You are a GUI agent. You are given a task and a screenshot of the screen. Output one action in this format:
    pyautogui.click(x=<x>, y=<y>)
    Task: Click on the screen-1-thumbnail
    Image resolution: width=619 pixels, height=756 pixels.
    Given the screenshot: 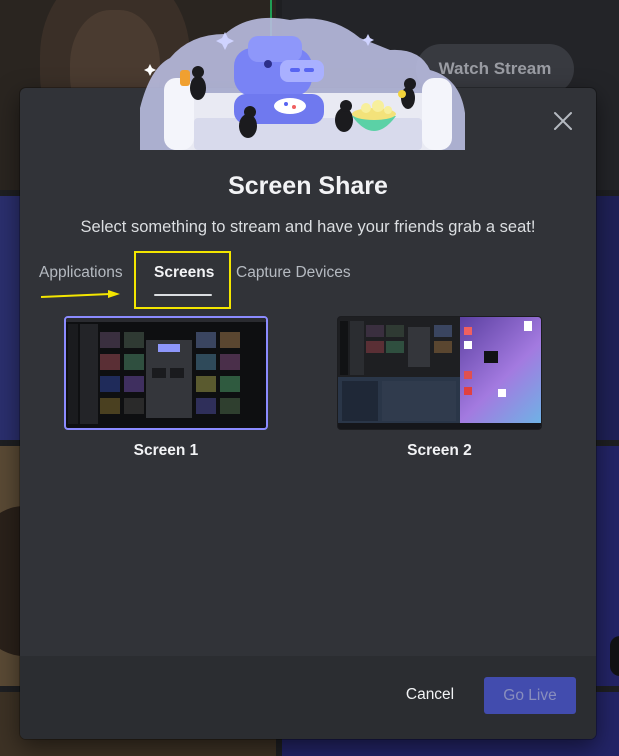 What is the action you would take?
    pyautogui.click(x=166, y=373)
    